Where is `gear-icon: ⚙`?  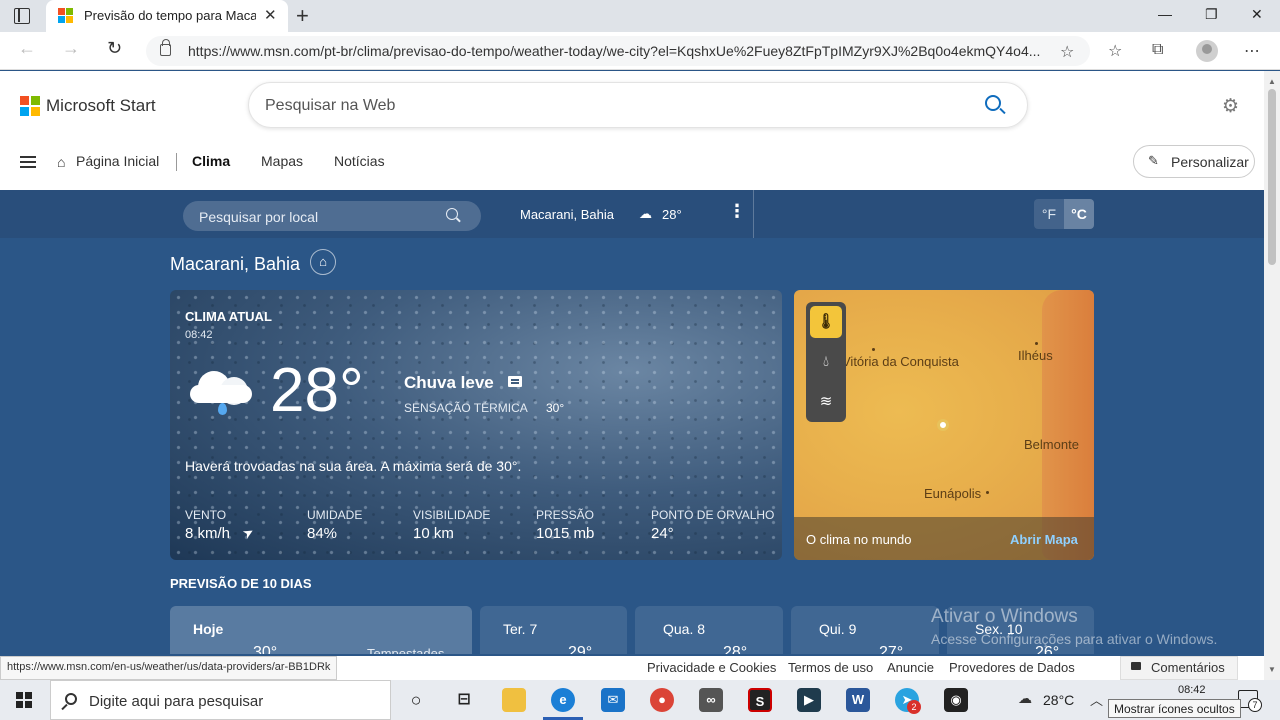
gear-icon: ⚙ is located at coordinates (1230, 106).